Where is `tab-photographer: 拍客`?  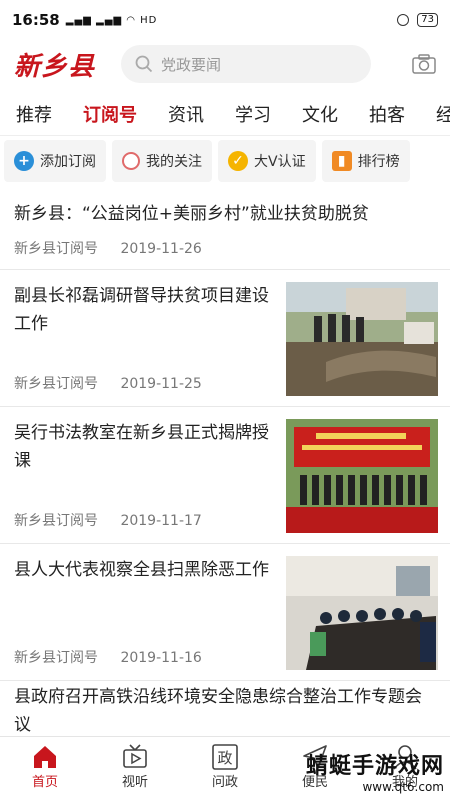 tab-photographer: 拍客 is located at coordinates (387, 114).